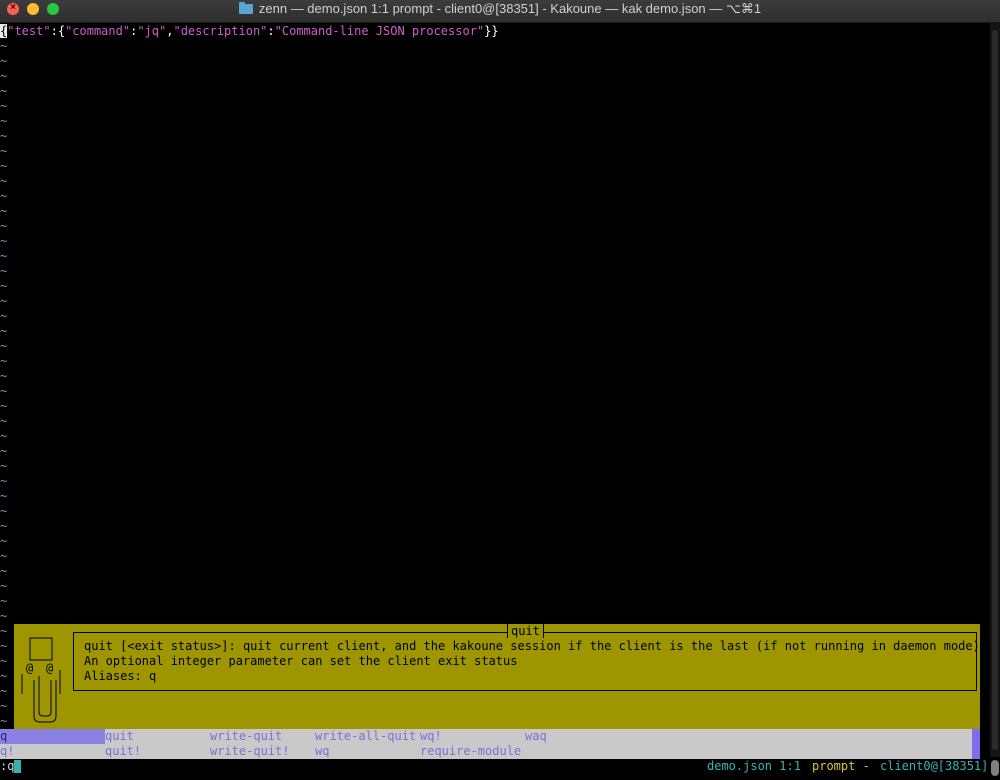 The height and width of the screenshot is (780, 1000). I want to click on completion-item-wq: wq, so click(322, 751).